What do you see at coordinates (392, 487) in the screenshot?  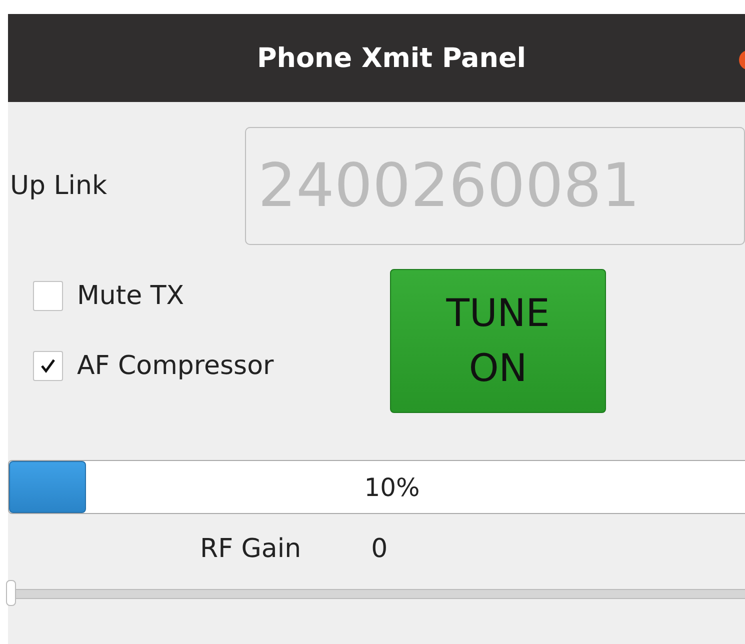 I see `progress-reading: 10%` at bounding box center [392, 487].